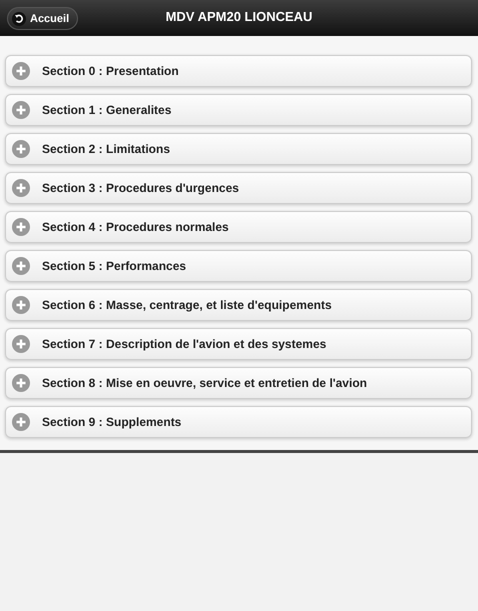 This screenshot has height=611, width=478. Describe the element at coordinates (239, 16) in the screenshot. I see `page-title: MDV APM20 LIONCEAU` at that location.